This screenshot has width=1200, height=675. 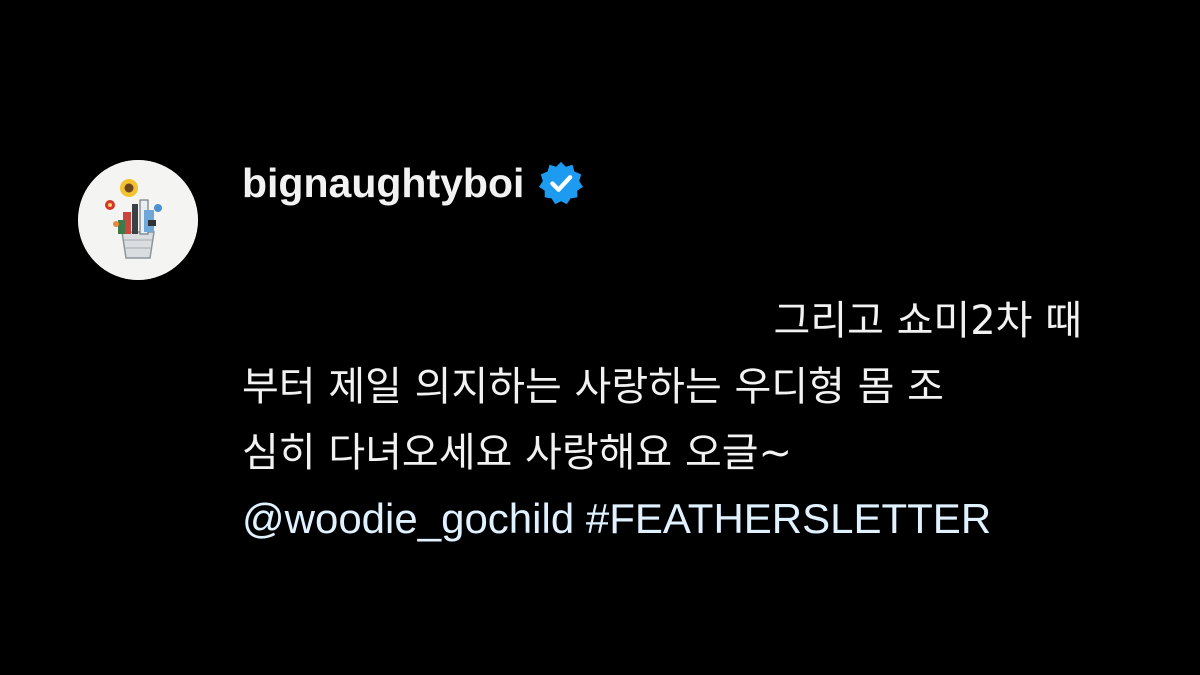 What do you see at coordinates (927, 321) in the screenshot?
I see `comment-text-line: 그리고 쇼미2차 때` at bounding box center [927, 321].